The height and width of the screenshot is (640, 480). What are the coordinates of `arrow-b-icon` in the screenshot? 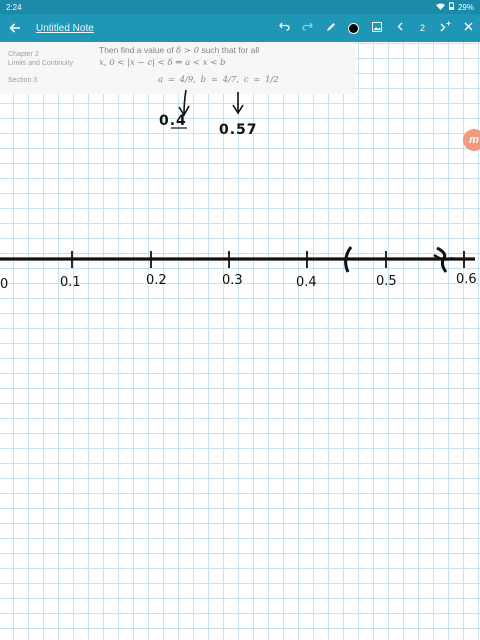 It's located at (238, 103).